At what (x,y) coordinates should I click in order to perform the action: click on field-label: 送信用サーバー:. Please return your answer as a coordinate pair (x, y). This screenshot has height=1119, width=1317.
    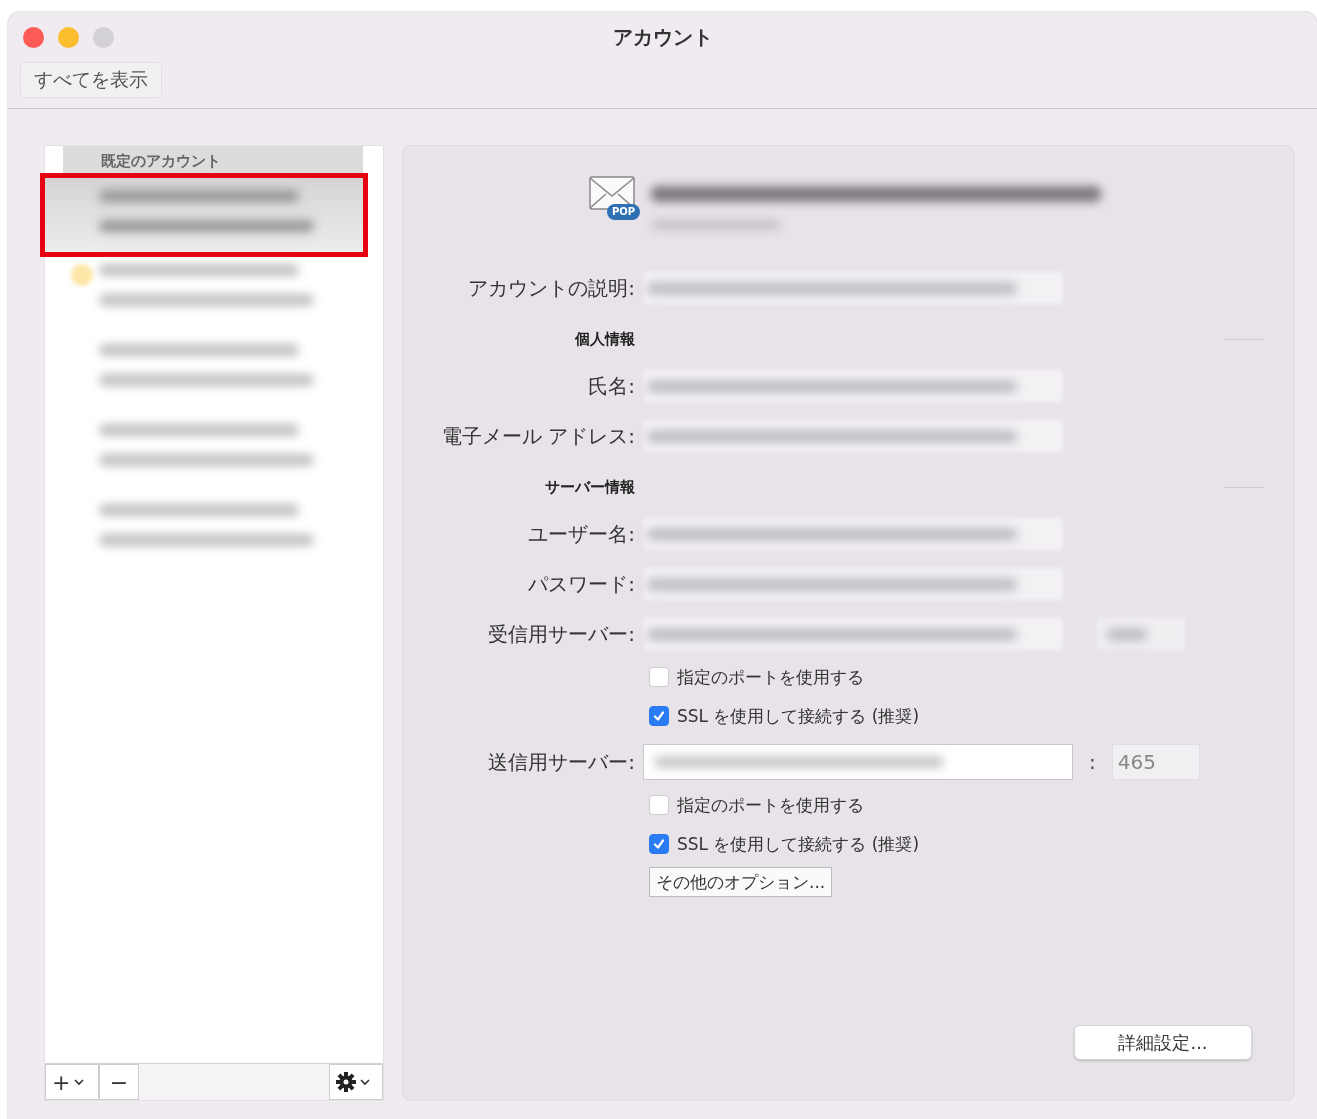
    Looking at the image, I should click on (561, 761).